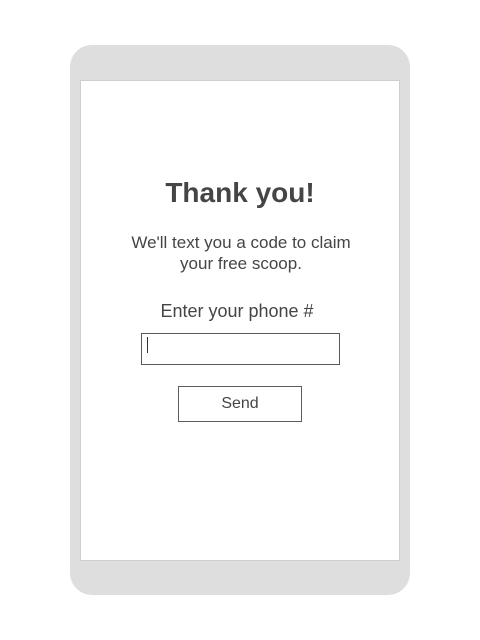 The image size is (480, 640). Describe the element at coordinates (237, 311) in the screenshot. I see `phone-label: Enter your phone #` at that location.